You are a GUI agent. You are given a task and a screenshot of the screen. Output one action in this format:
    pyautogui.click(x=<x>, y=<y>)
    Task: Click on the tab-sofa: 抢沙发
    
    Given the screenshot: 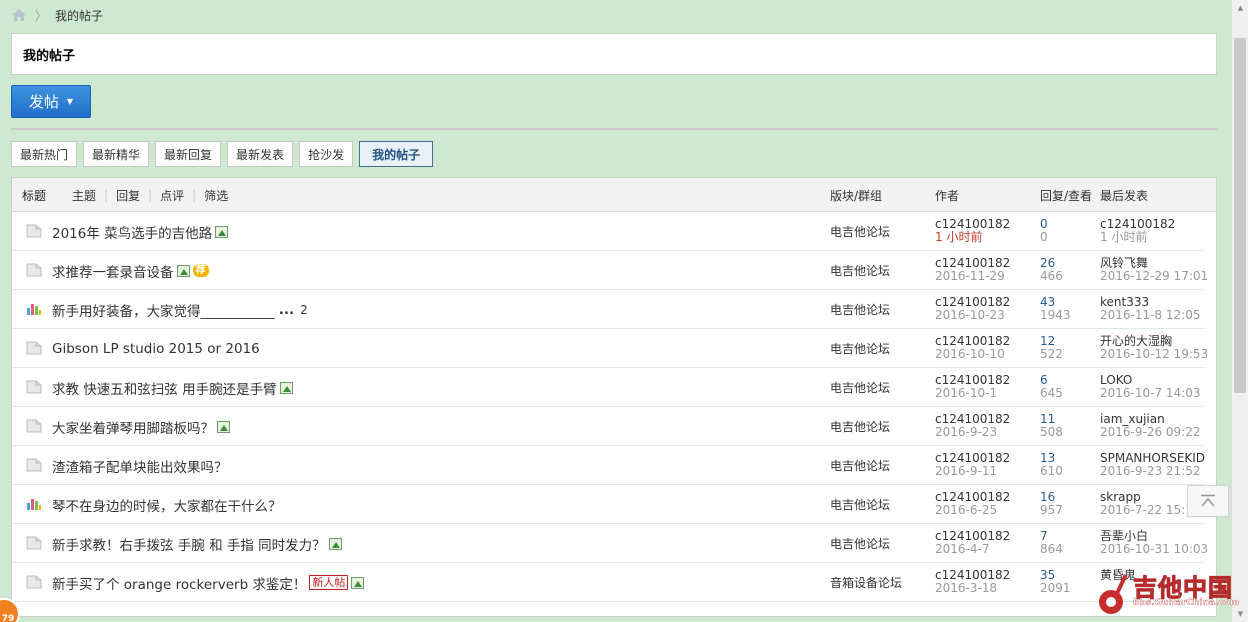 What is the action you would take?
    pyautogui.click(x=326, y=154)
    